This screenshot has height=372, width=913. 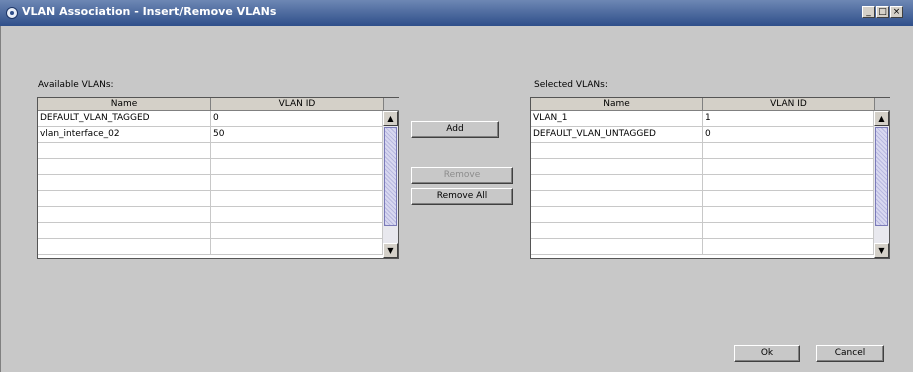 I want to click on table-row: vlan_interface_02 50, so click(x=210, y=135).